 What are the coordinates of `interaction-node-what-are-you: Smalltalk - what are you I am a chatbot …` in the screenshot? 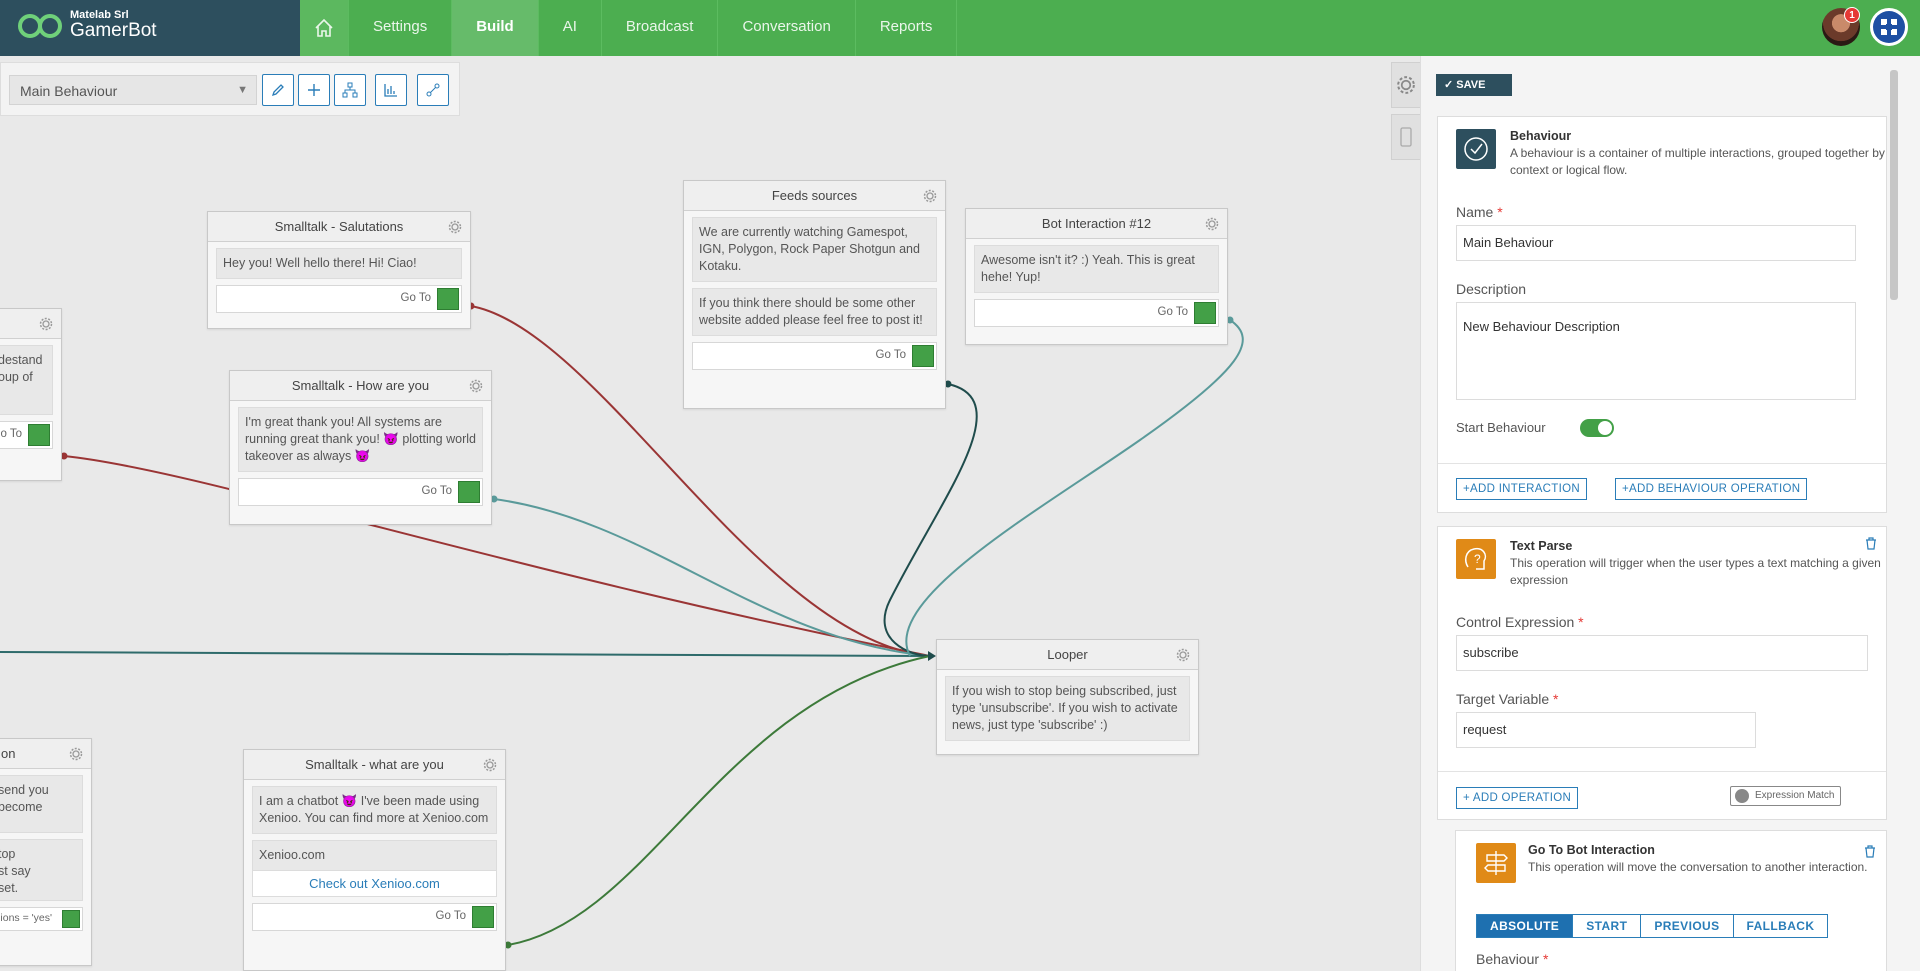 It's located at (374, 860).